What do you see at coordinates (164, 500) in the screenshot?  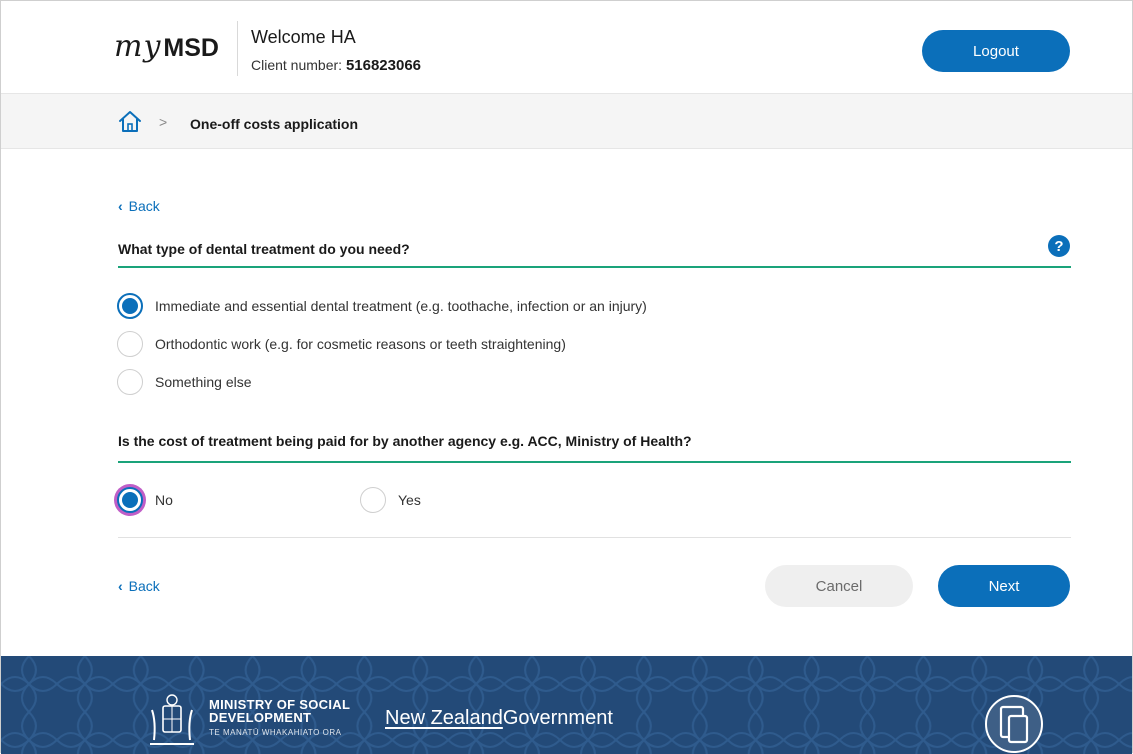 I see `radio-label: No` at bounding box center [164, 500].